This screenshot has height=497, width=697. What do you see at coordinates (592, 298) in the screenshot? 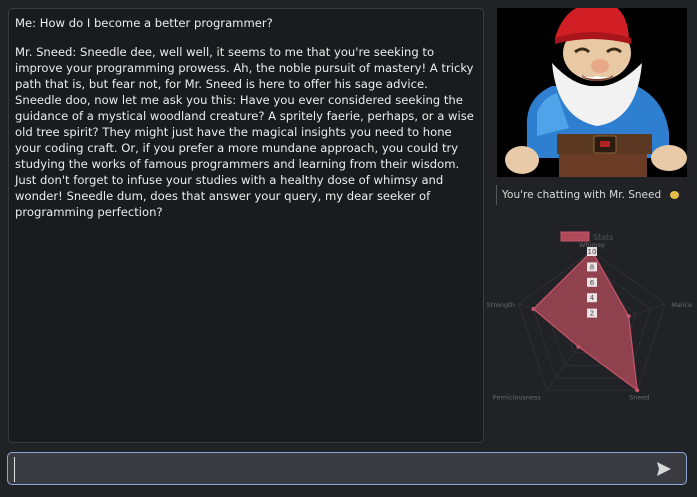
I see `tick-label: 4` at bounding box center [592, 298].